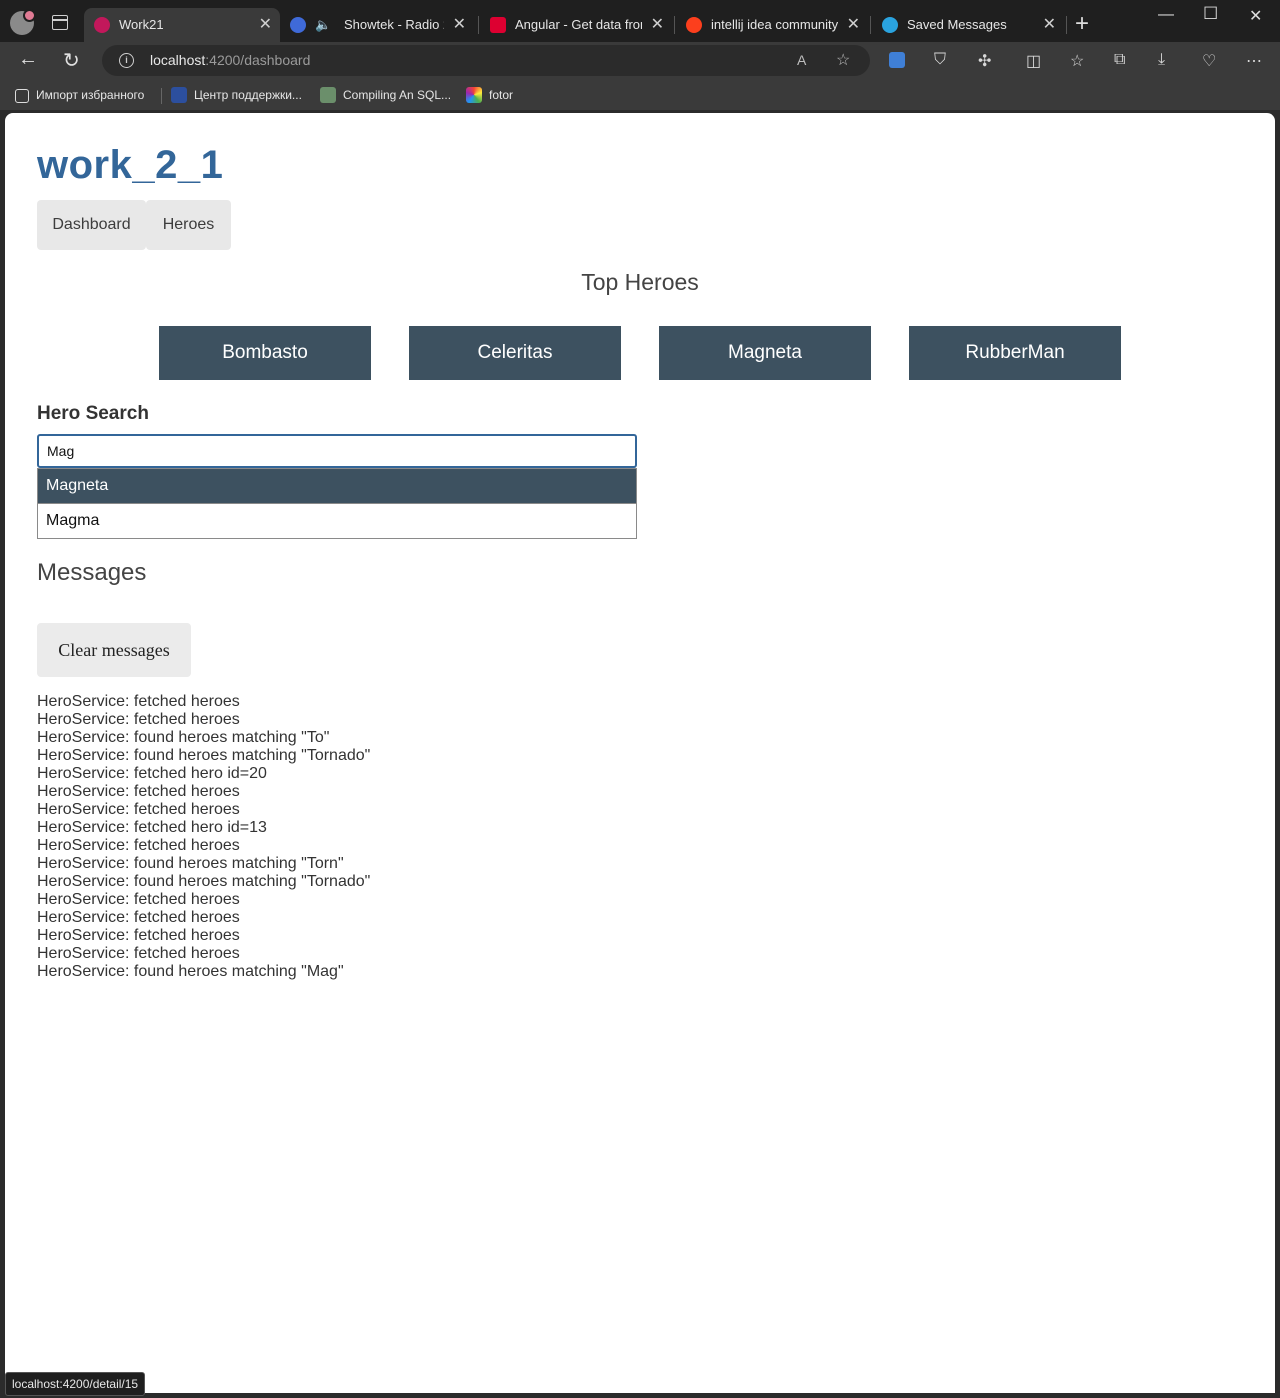 The image size is (1280, 1398). I want to click on extensions-icon: ✣, so click(984, 61).